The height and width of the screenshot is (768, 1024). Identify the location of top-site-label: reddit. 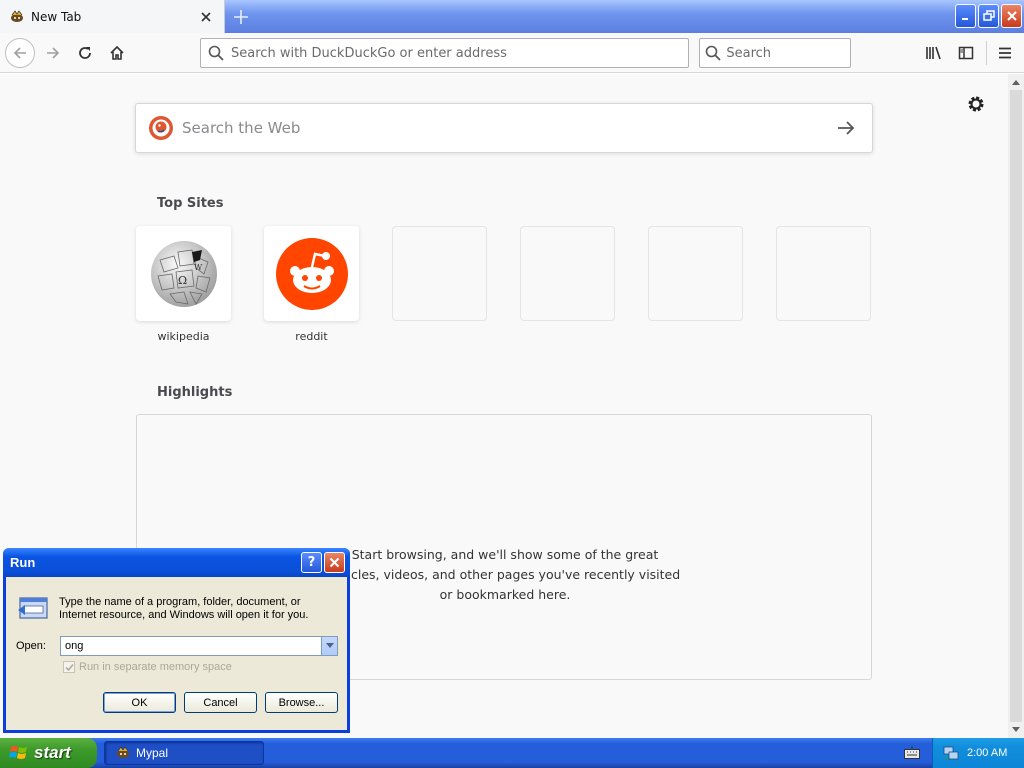
(311, 336).